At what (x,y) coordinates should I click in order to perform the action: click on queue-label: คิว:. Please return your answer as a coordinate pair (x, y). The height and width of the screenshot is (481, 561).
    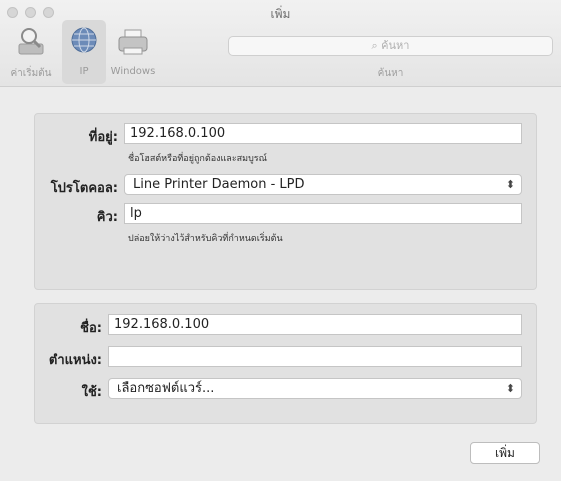
    Looking at the image, I should click on (107, 217).